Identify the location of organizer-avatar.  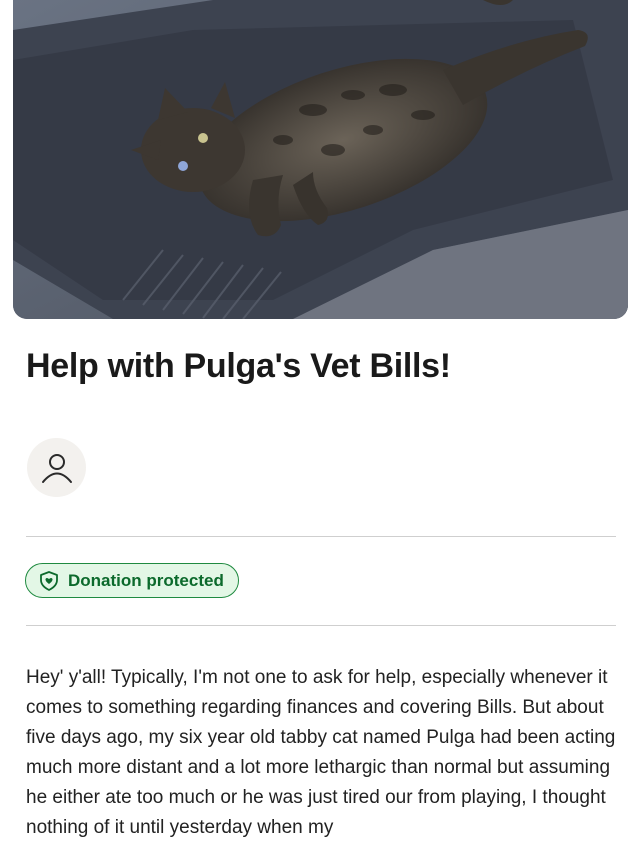
(56, 467).